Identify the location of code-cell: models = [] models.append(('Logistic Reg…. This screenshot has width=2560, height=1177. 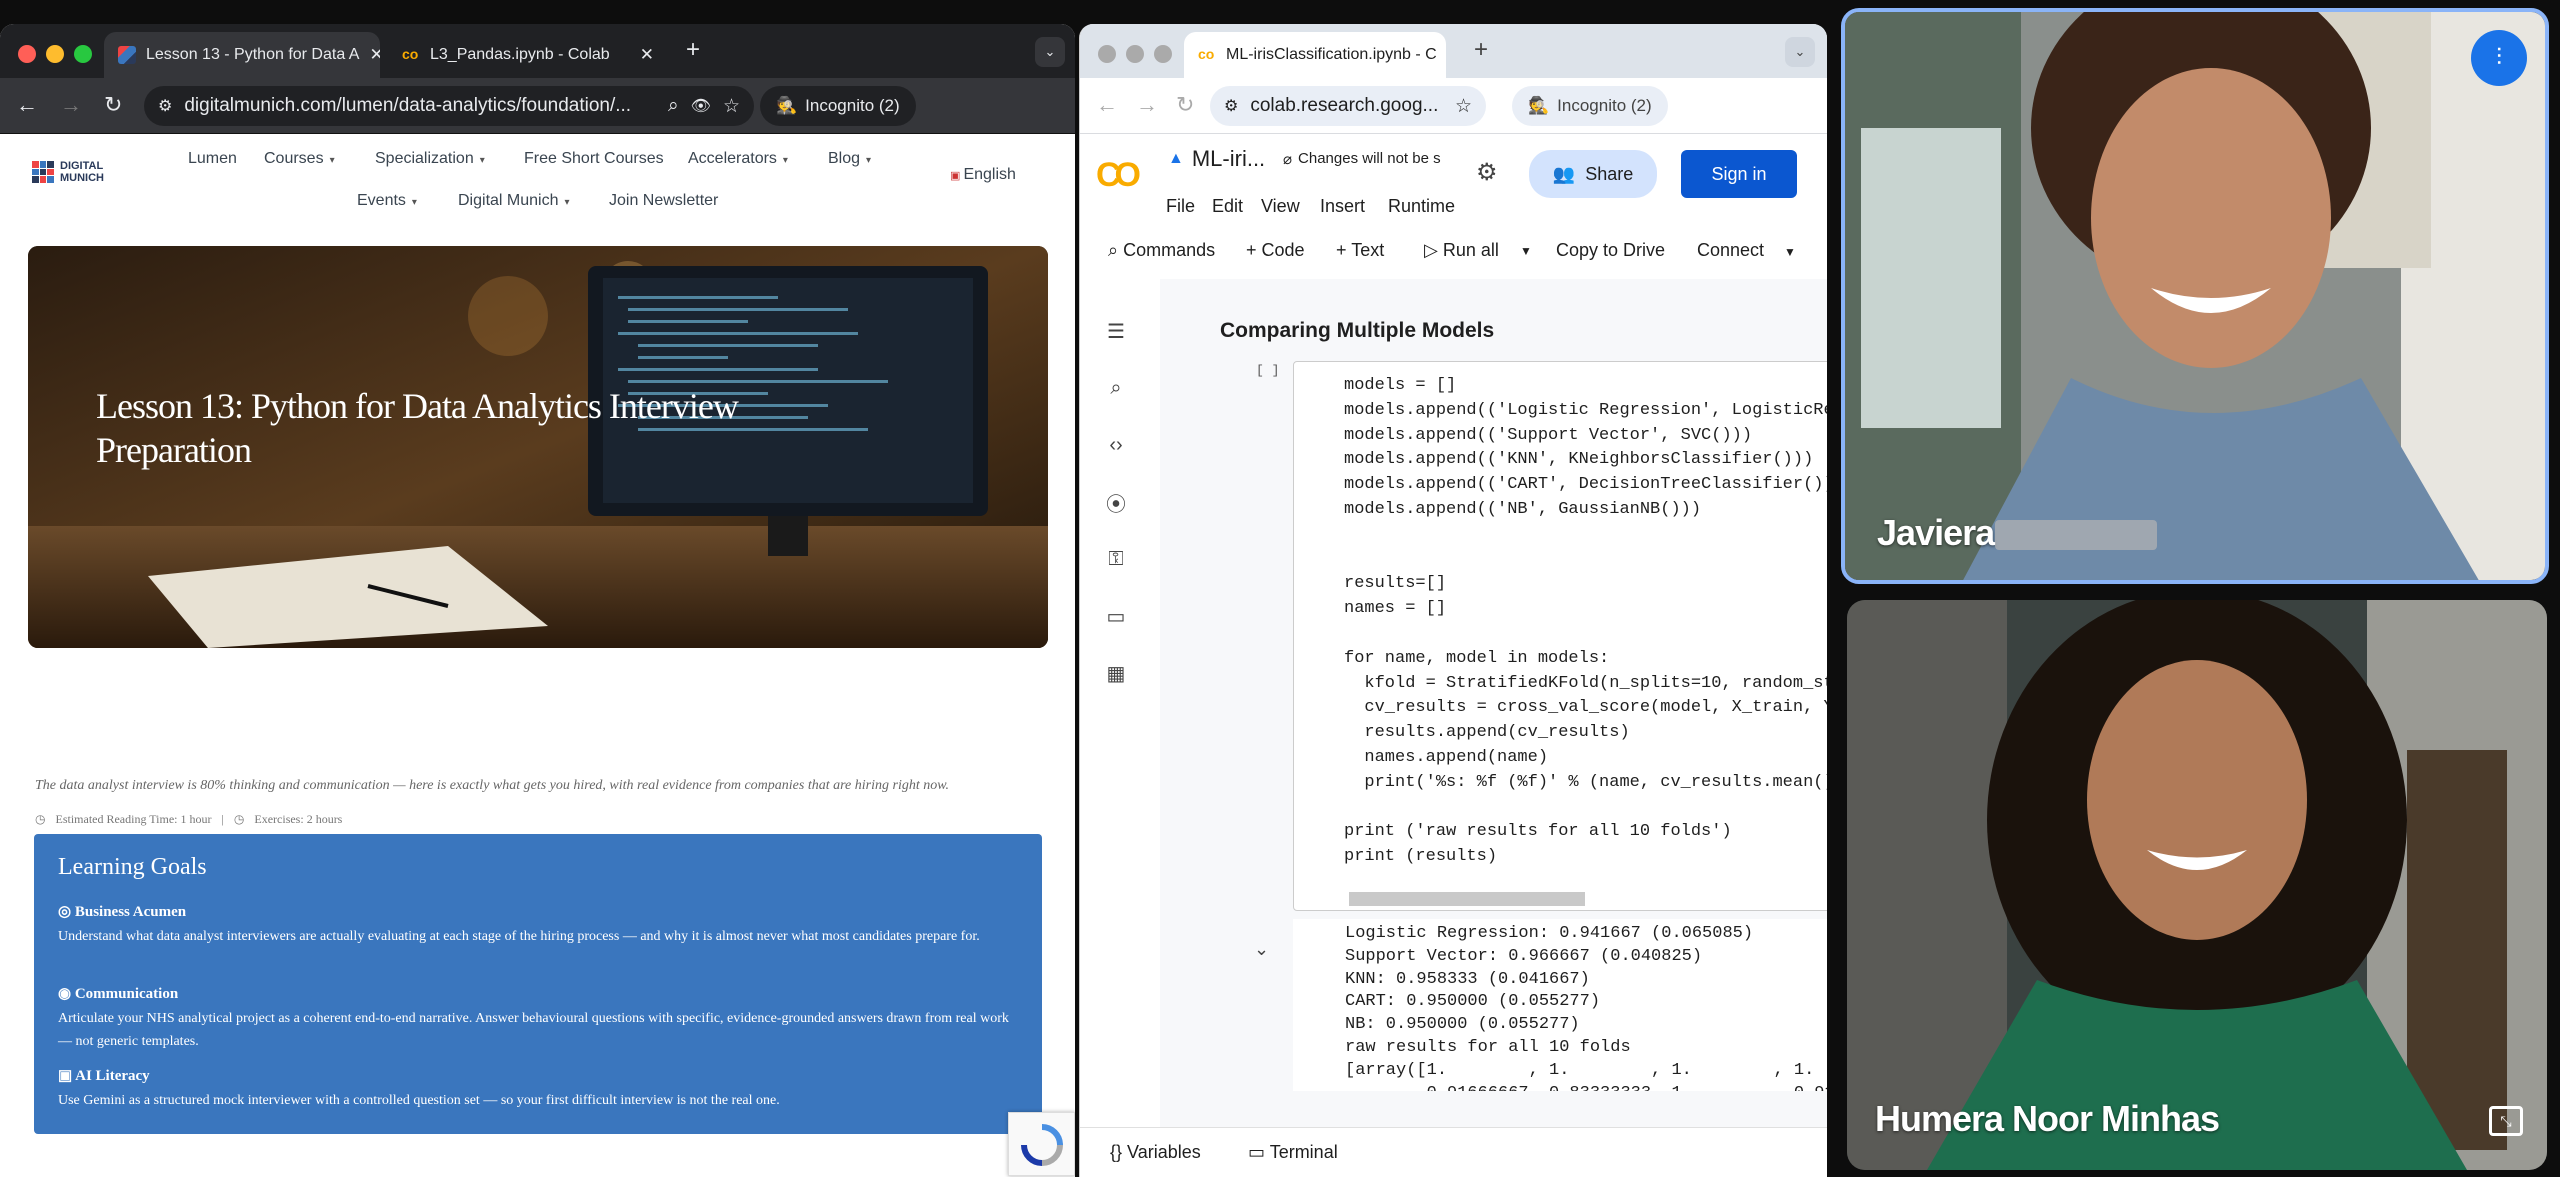
(1560, 636).